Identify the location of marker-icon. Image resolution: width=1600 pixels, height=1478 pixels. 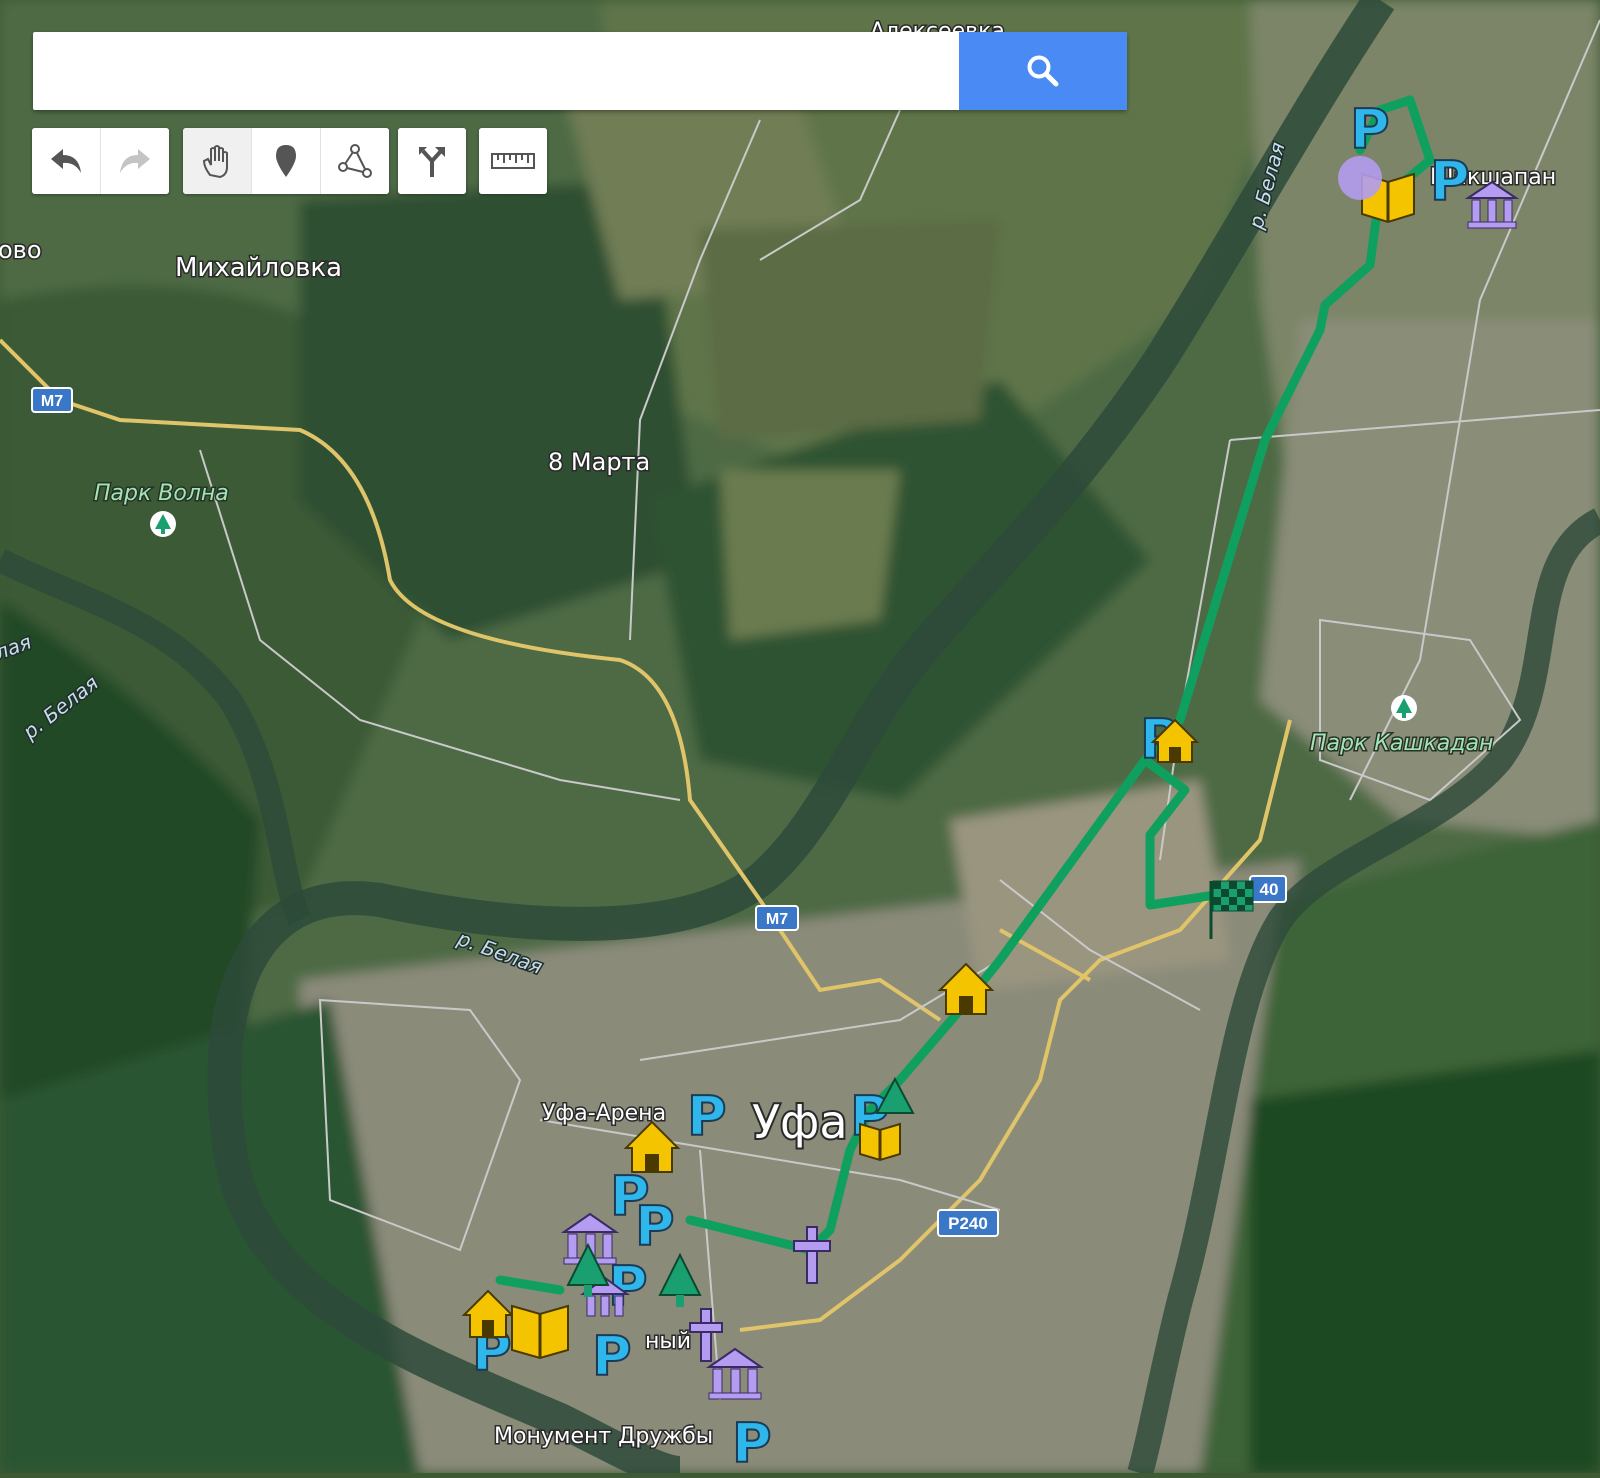
(286, 161).